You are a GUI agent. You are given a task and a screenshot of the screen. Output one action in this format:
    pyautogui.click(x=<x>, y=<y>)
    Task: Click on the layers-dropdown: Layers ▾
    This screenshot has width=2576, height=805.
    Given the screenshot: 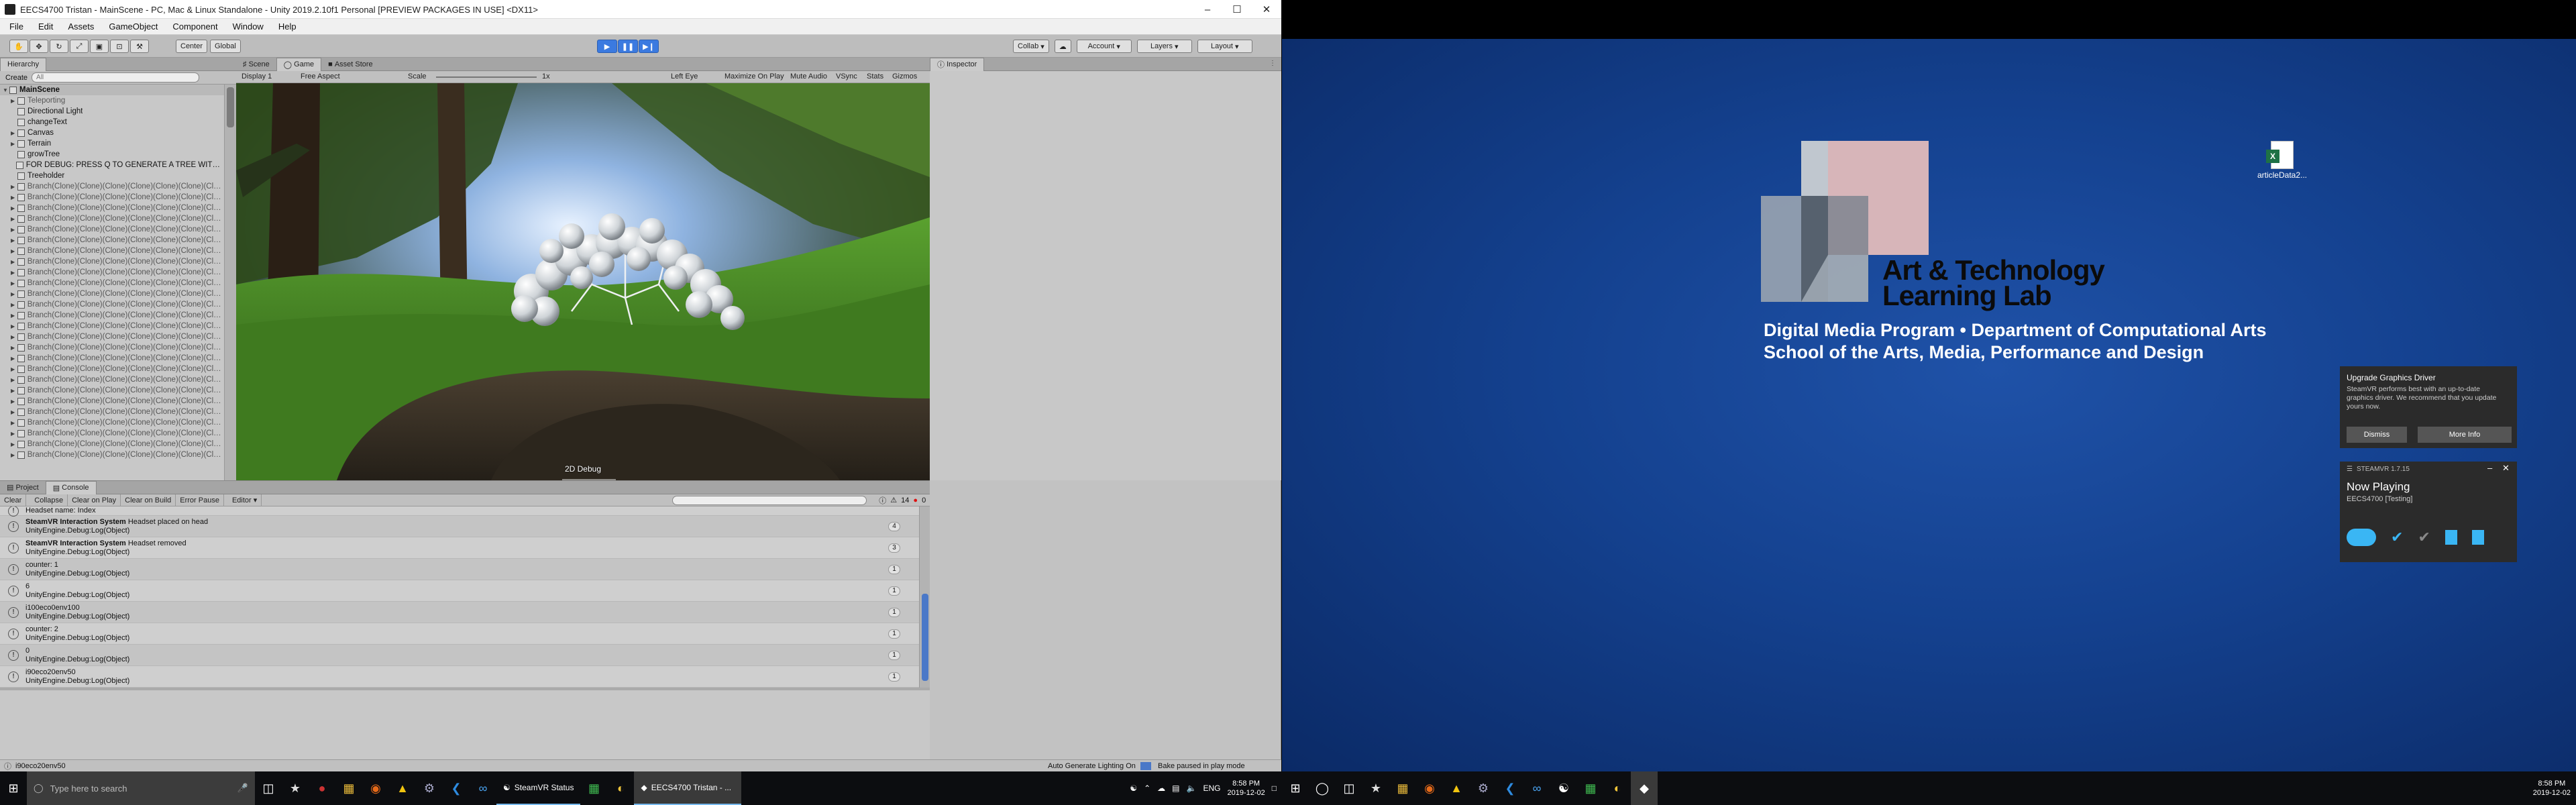 What is the action you would take?
    pyautogui.click(x=1164, y=46)
    